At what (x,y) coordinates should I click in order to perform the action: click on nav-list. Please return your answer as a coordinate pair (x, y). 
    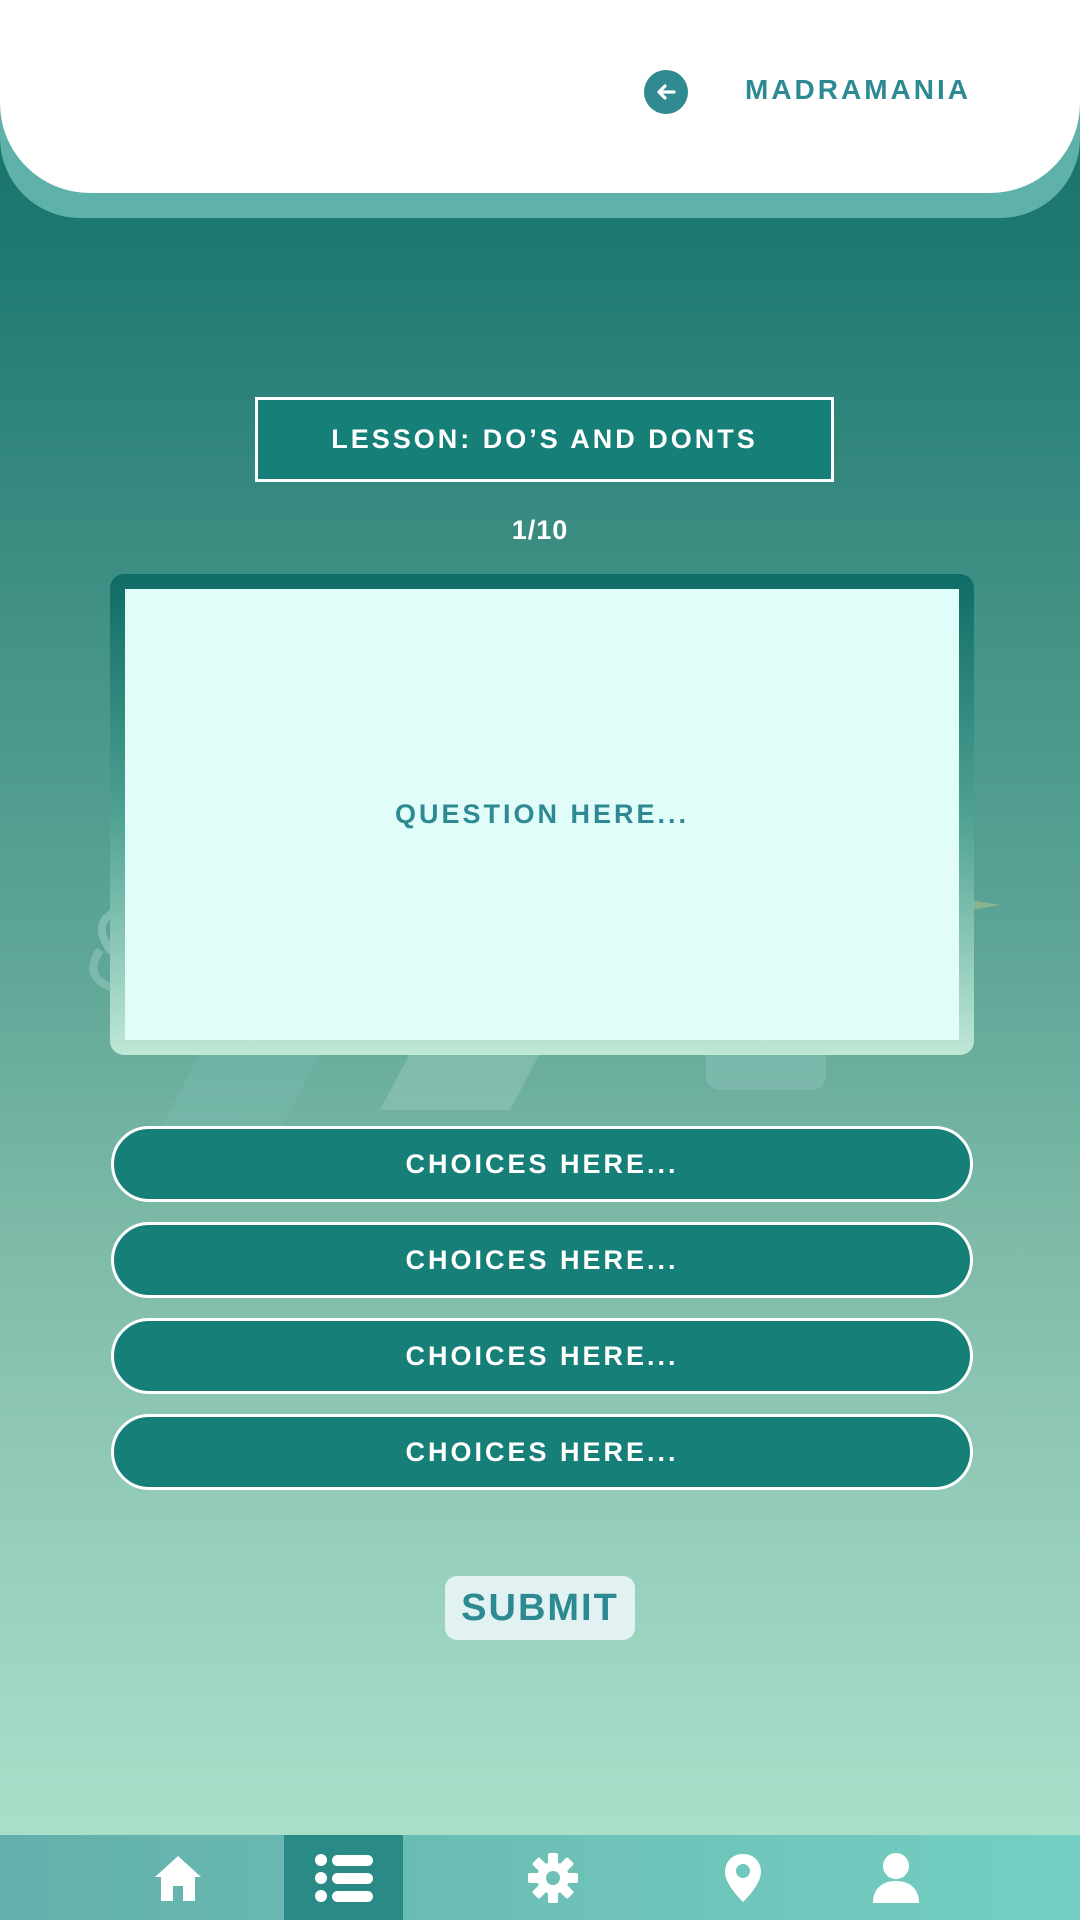
    Looking at the image, I should click on (343, 1877).